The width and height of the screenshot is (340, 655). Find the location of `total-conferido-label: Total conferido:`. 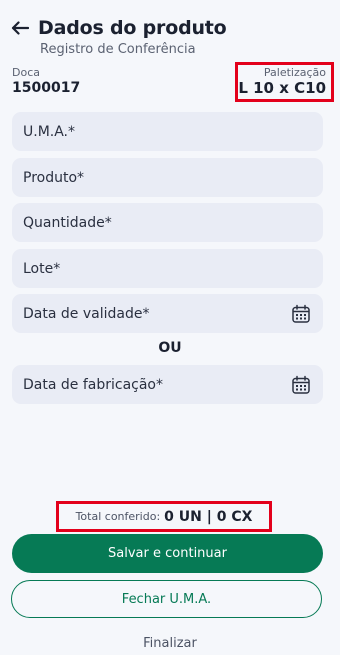

total-conferido-label: Total conferido: is located at coordinates (118, 516).